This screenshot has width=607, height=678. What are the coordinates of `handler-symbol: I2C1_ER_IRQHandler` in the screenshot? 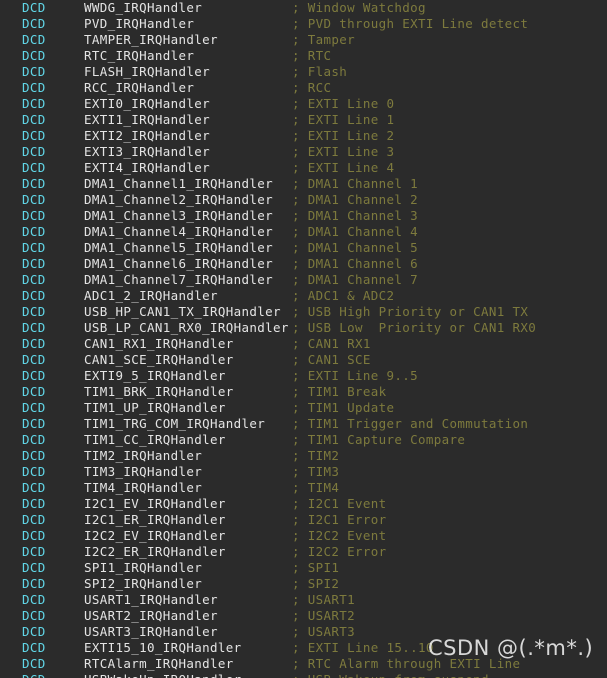 It's located at (155, 519).